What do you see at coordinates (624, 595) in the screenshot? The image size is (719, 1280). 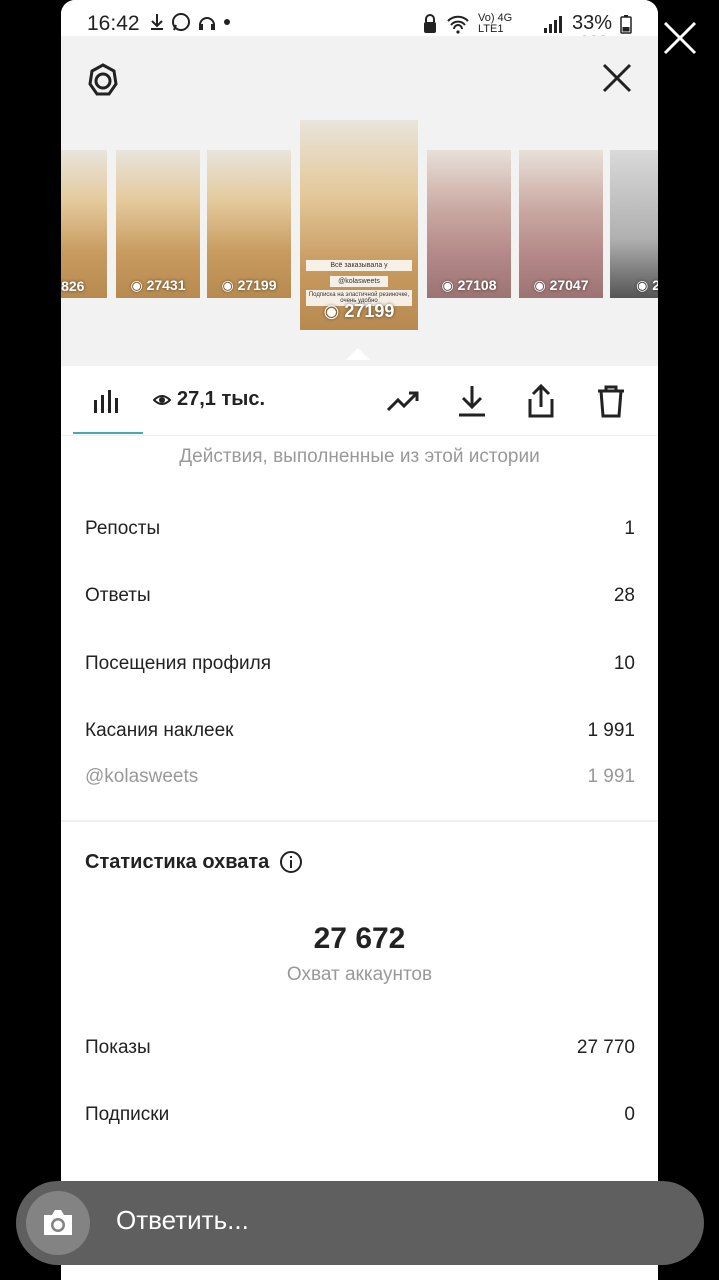 I see `stat-value: 28` at bounding box center [624, 595].